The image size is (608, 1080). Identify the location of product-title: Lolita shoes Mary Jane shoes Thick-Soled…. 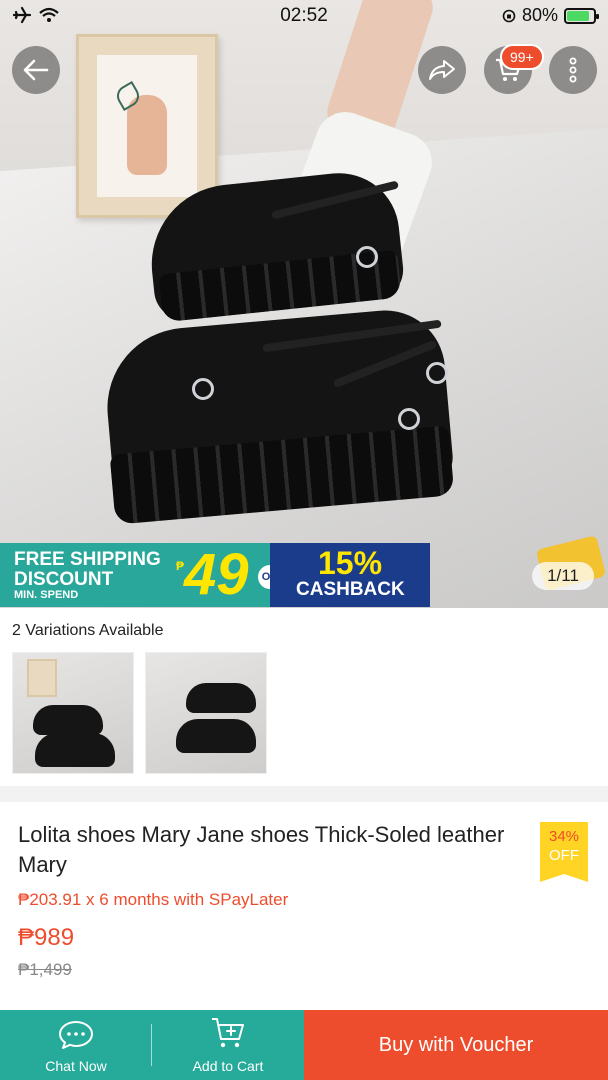
(261, 849).